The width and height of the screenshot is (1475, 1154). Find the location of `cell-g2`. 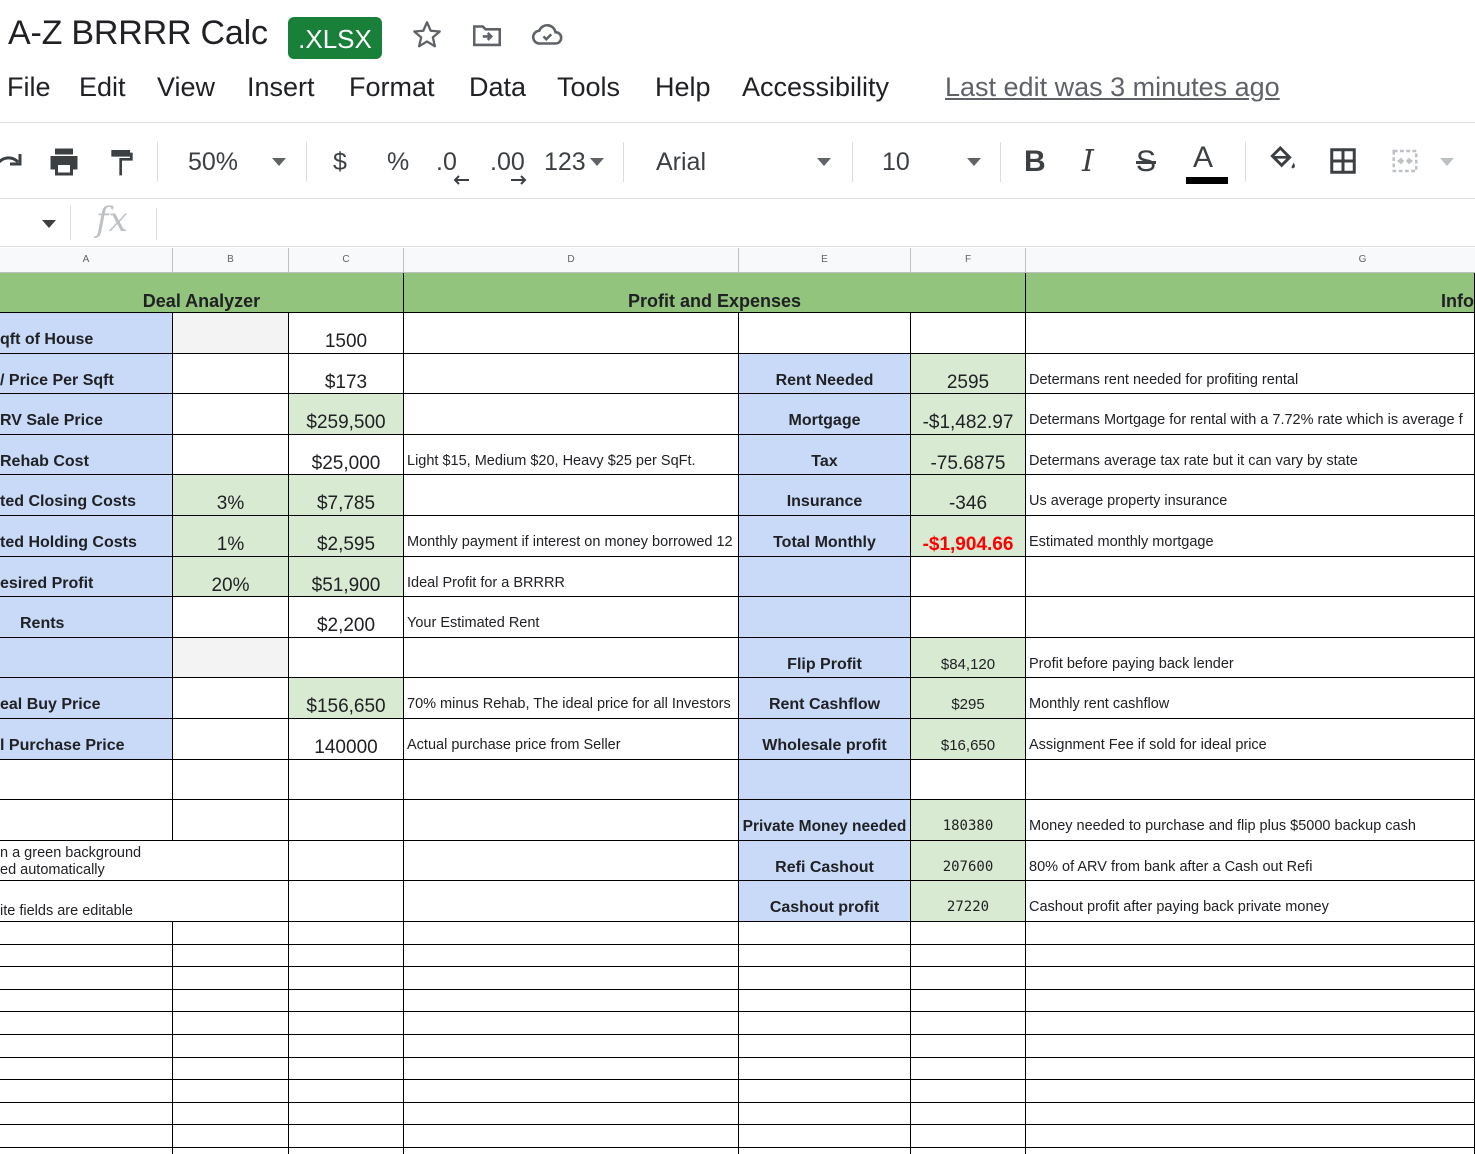

cell-g2 is located at coordinates (1250, 333).